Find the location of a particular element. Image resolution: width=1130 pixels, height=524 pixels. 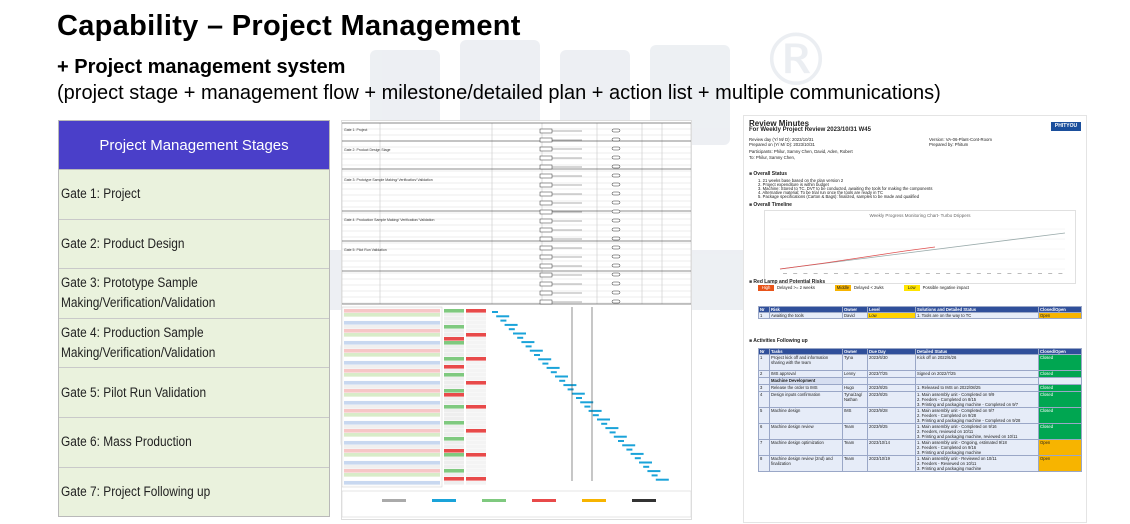

section-overall-status: Overall Status is located at coordinates (768, 174).